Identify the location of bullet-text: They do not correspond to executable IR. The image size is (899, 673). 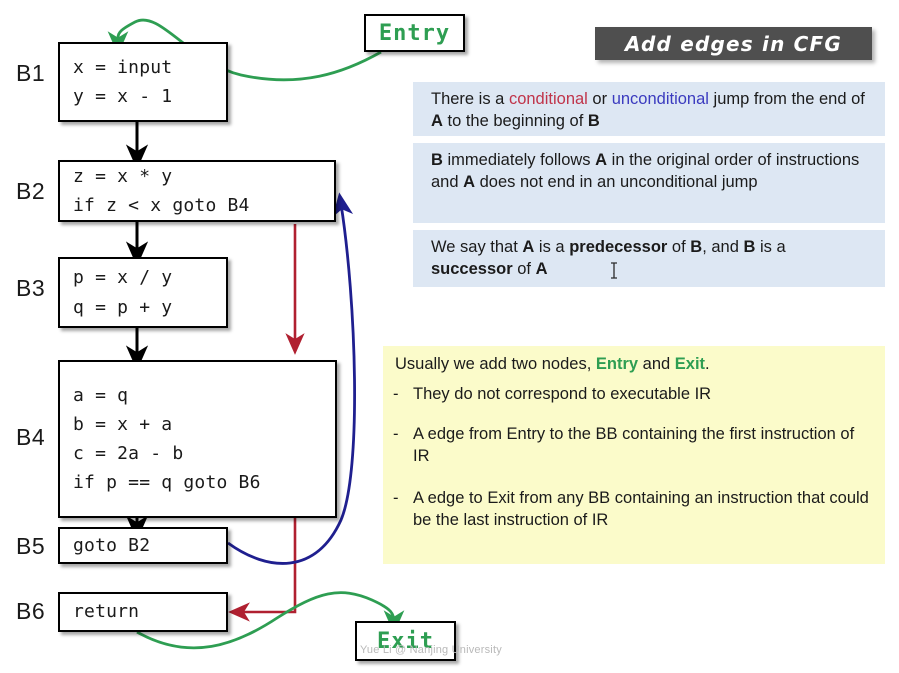
(562, 394).